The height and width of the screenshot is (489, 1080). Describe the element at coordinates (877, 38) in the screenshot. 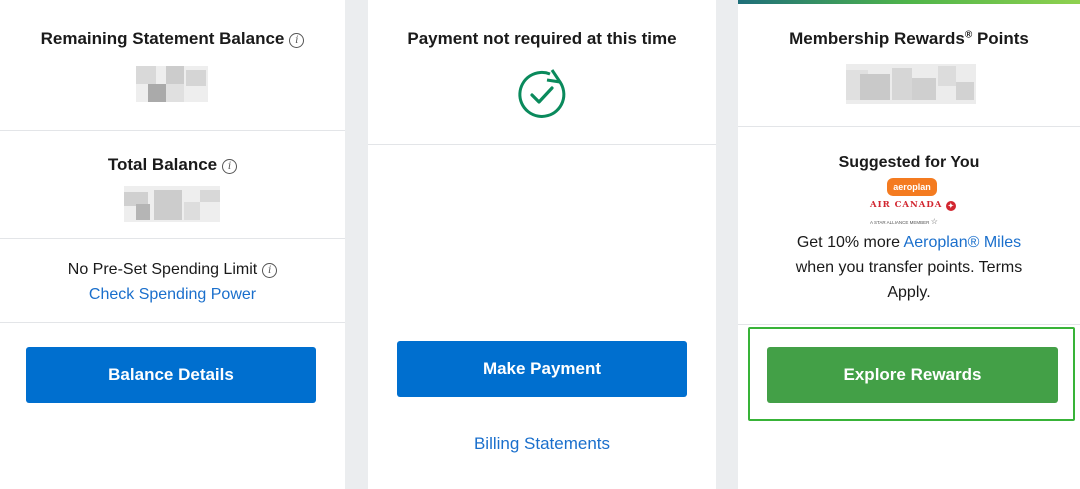

I see `points-title-text: Membership Rewards` at that location.